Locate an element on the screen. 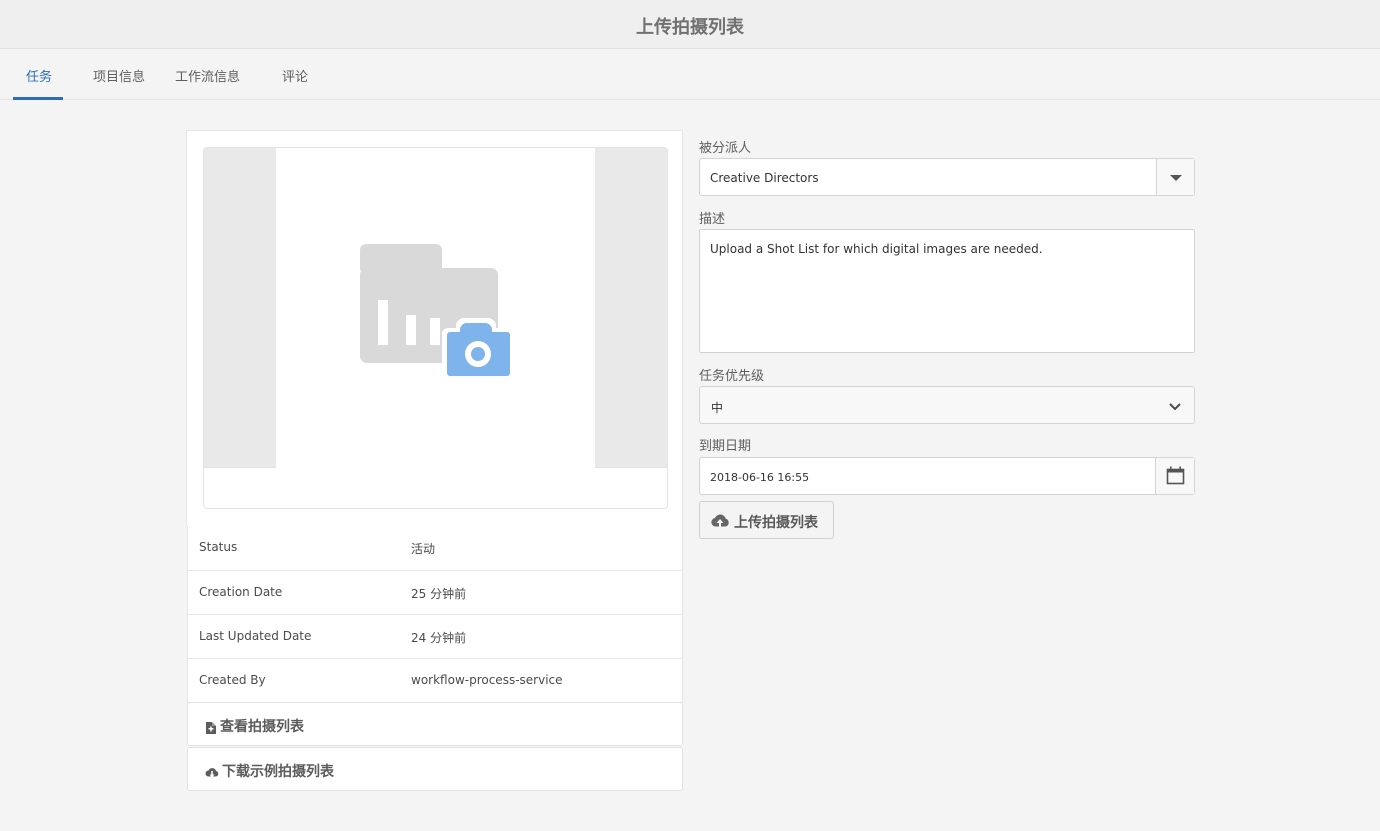  tab-task: 任务 is located at coordinates (39, 75).